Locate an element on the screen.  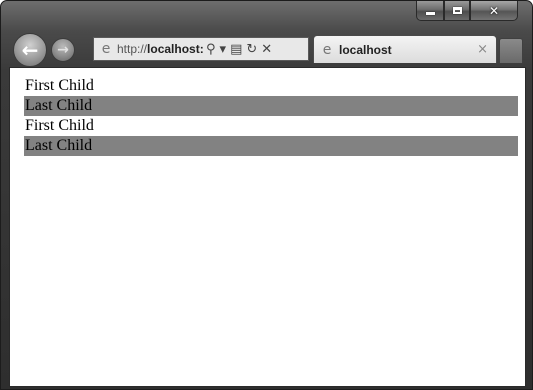
close-window-button: ✕ is located at coordinates (494, 11).